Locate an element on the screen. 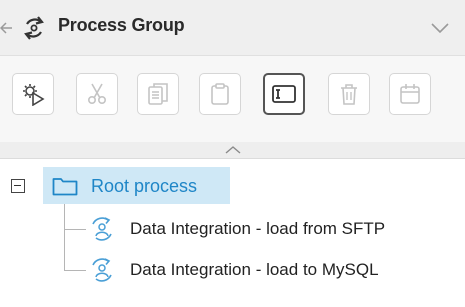 The height and width of the screenshot is (307, 465). paste-button is located at coordinates (220, 94).